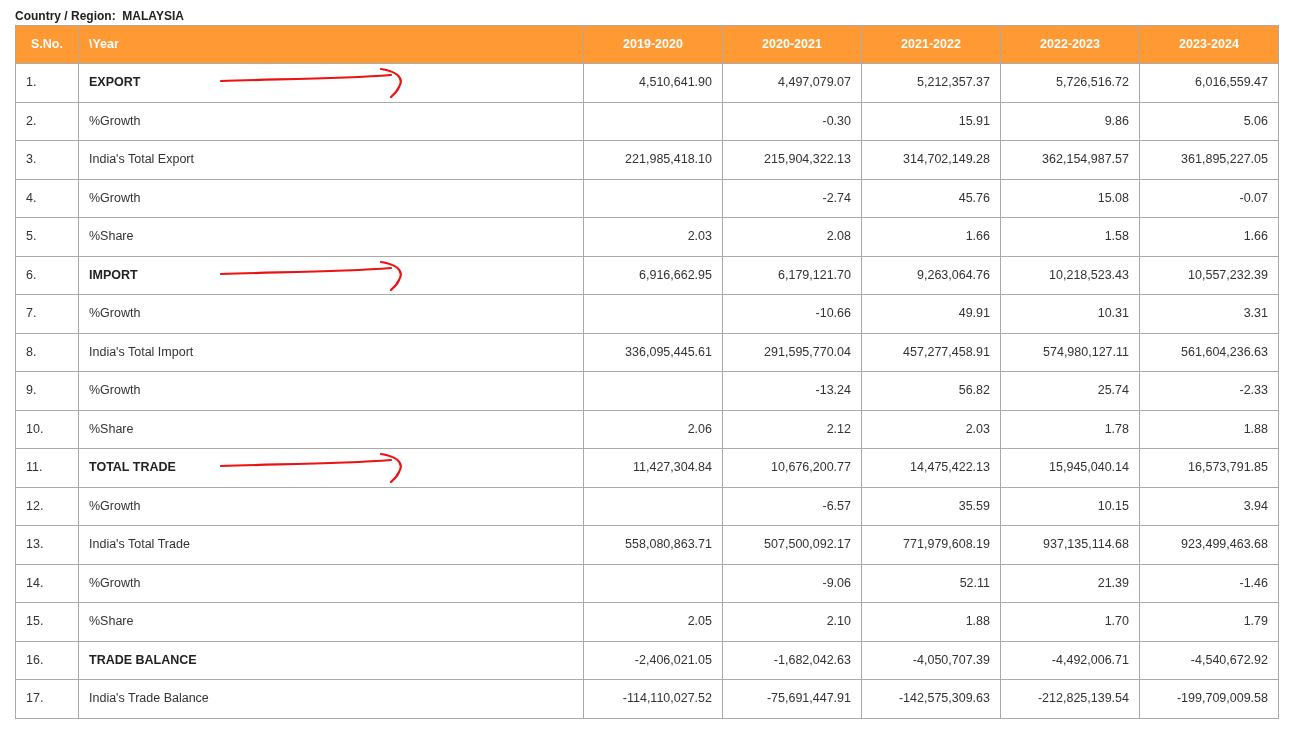 The width and height of the screenshot is (1294, 730). What do you see at coordinates (1070, 198) in the screenshot?
I see `value-cell: 15.08` at bounding box center [1070, 198].